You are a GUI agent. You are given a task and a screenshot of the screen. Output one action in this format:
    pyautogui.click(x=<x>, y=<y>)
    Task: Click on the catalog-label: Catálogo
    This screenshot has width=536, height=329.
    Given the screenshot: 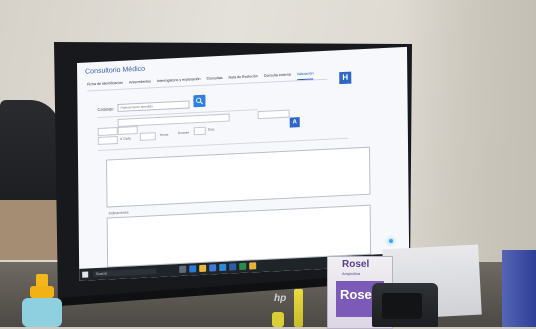 What is the action you would take?
    pyautogui.click(x=105, y=109)
    